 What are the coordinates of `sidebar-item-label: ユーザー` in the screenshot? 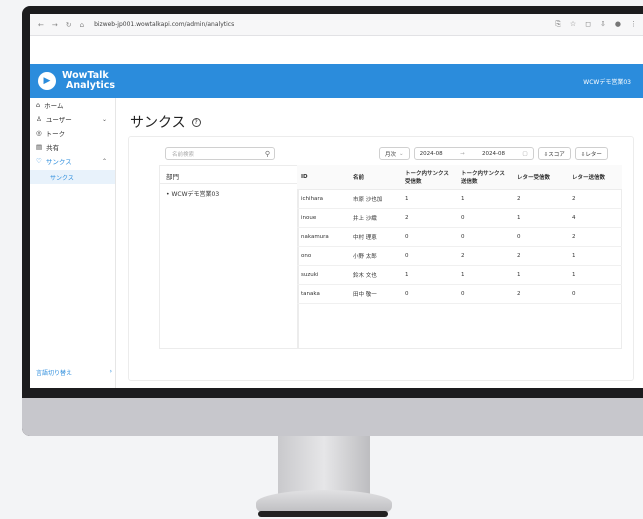 It's located at (58, 120).